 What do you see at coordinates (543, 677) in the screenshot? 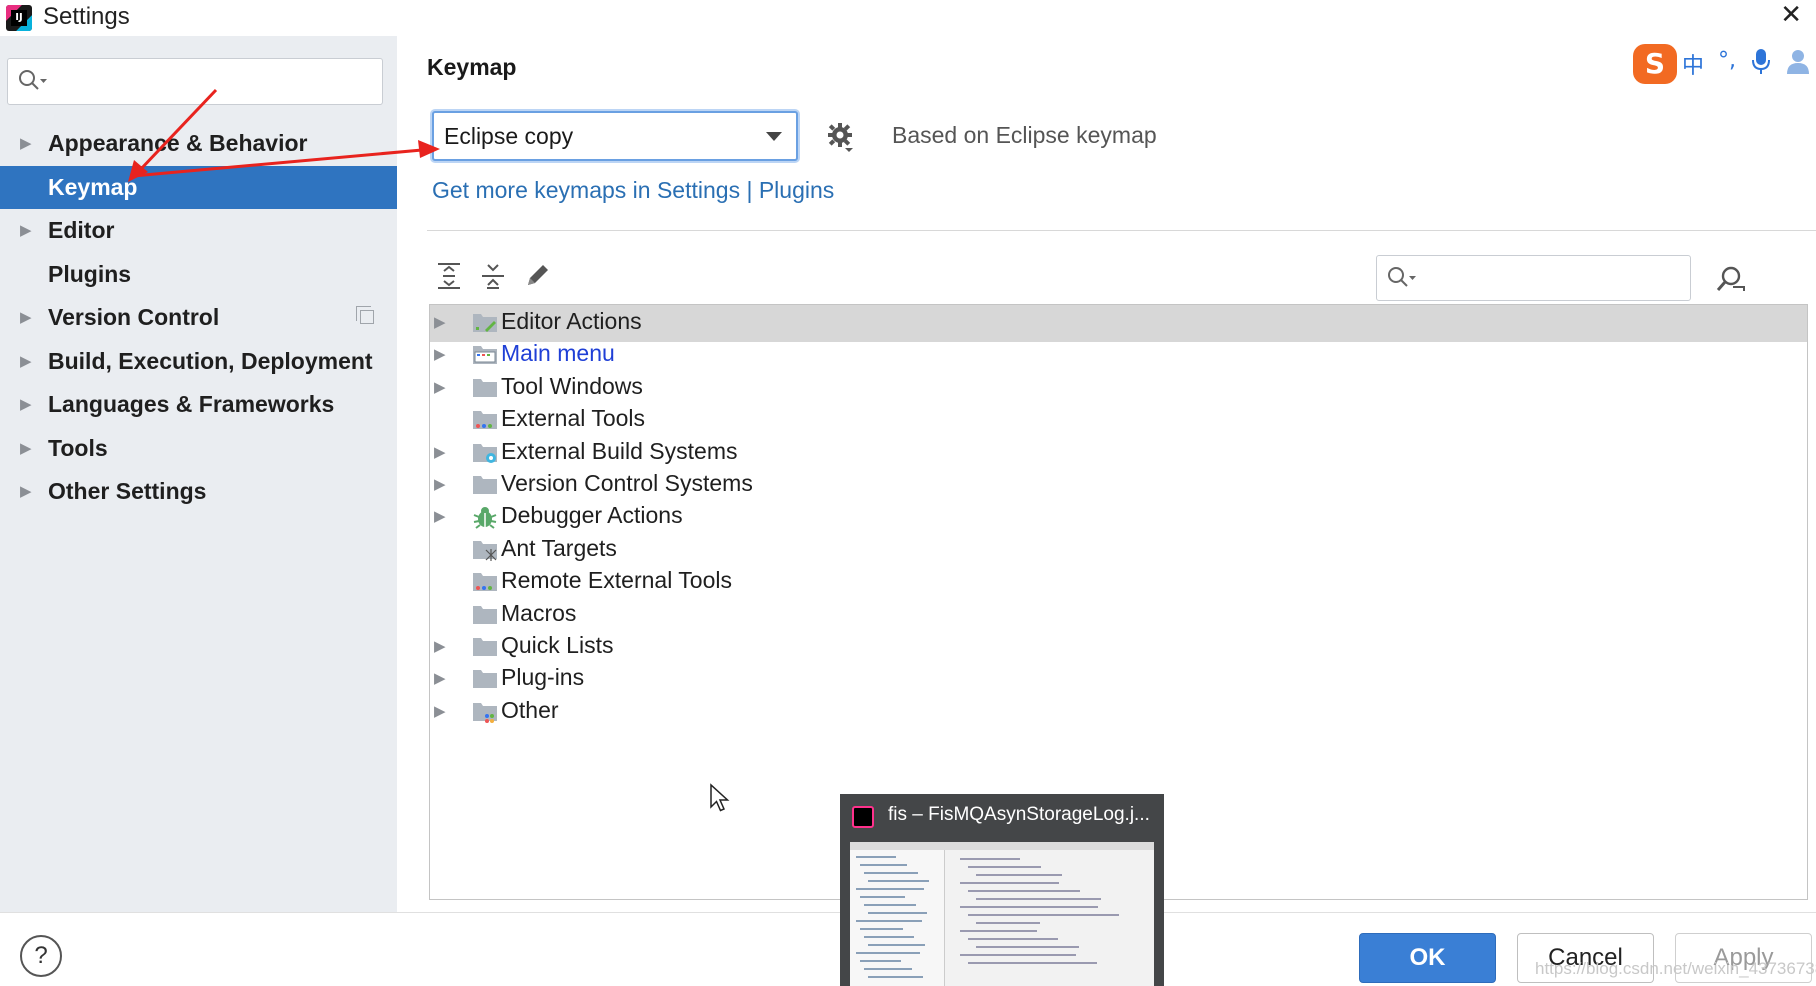
I see `tree-row-label: Plug-ins` at bounding box center [543, 677].